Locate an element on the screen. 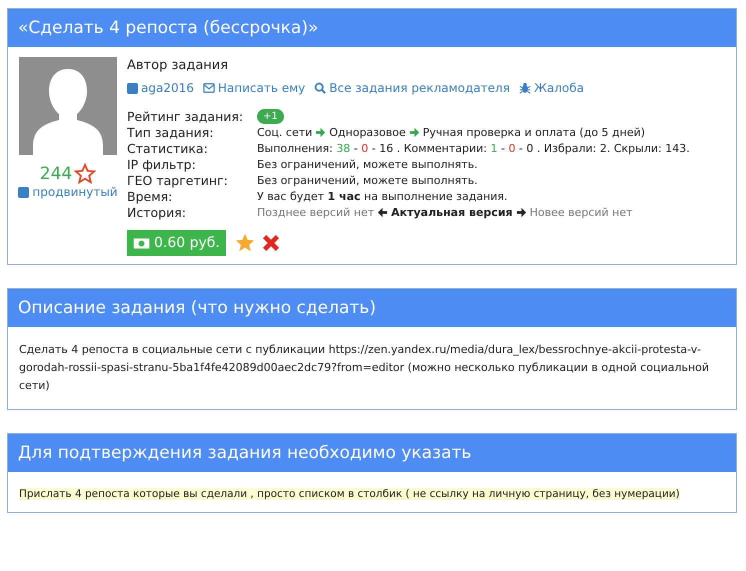 The image size is (746, 571). statistics-text: Выполнения: 38 - 0 - 16 . Комментарии: 1 - 0 - 0 . Избрали: 2. Скрыли: 143. is located at coordinates (474, 148).